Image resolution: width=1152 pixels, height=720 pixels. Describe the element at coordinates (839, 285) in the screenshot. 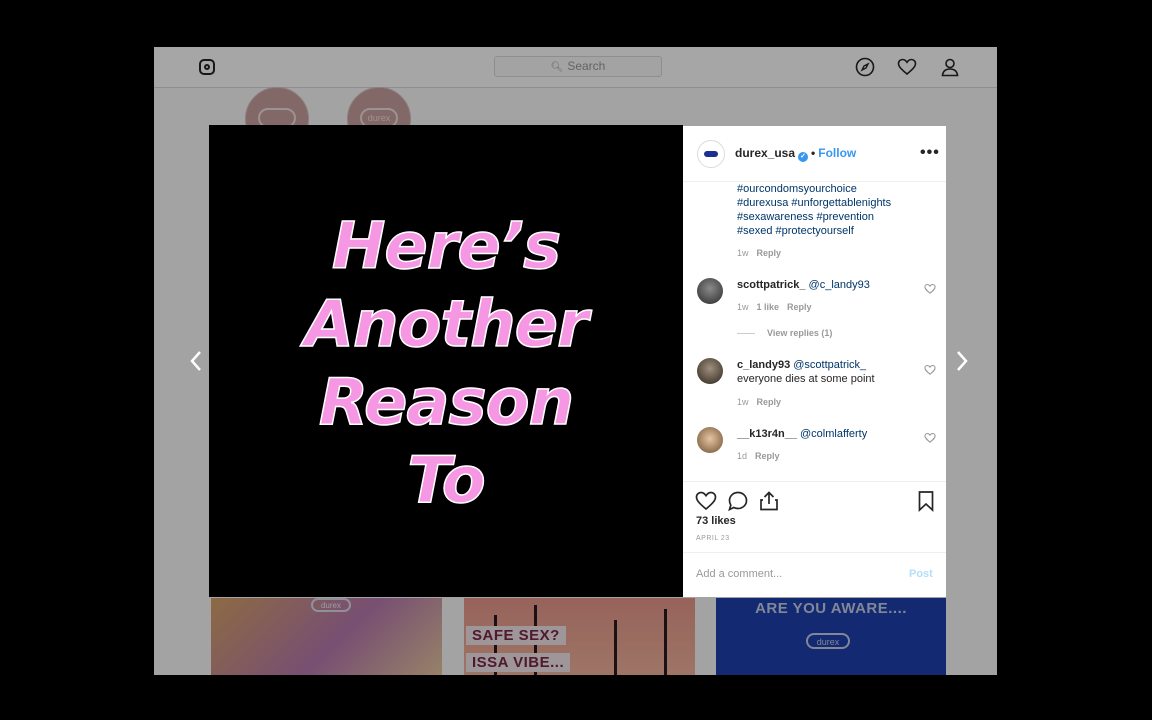

I see `comment-mention: @c_landy93` at that location.